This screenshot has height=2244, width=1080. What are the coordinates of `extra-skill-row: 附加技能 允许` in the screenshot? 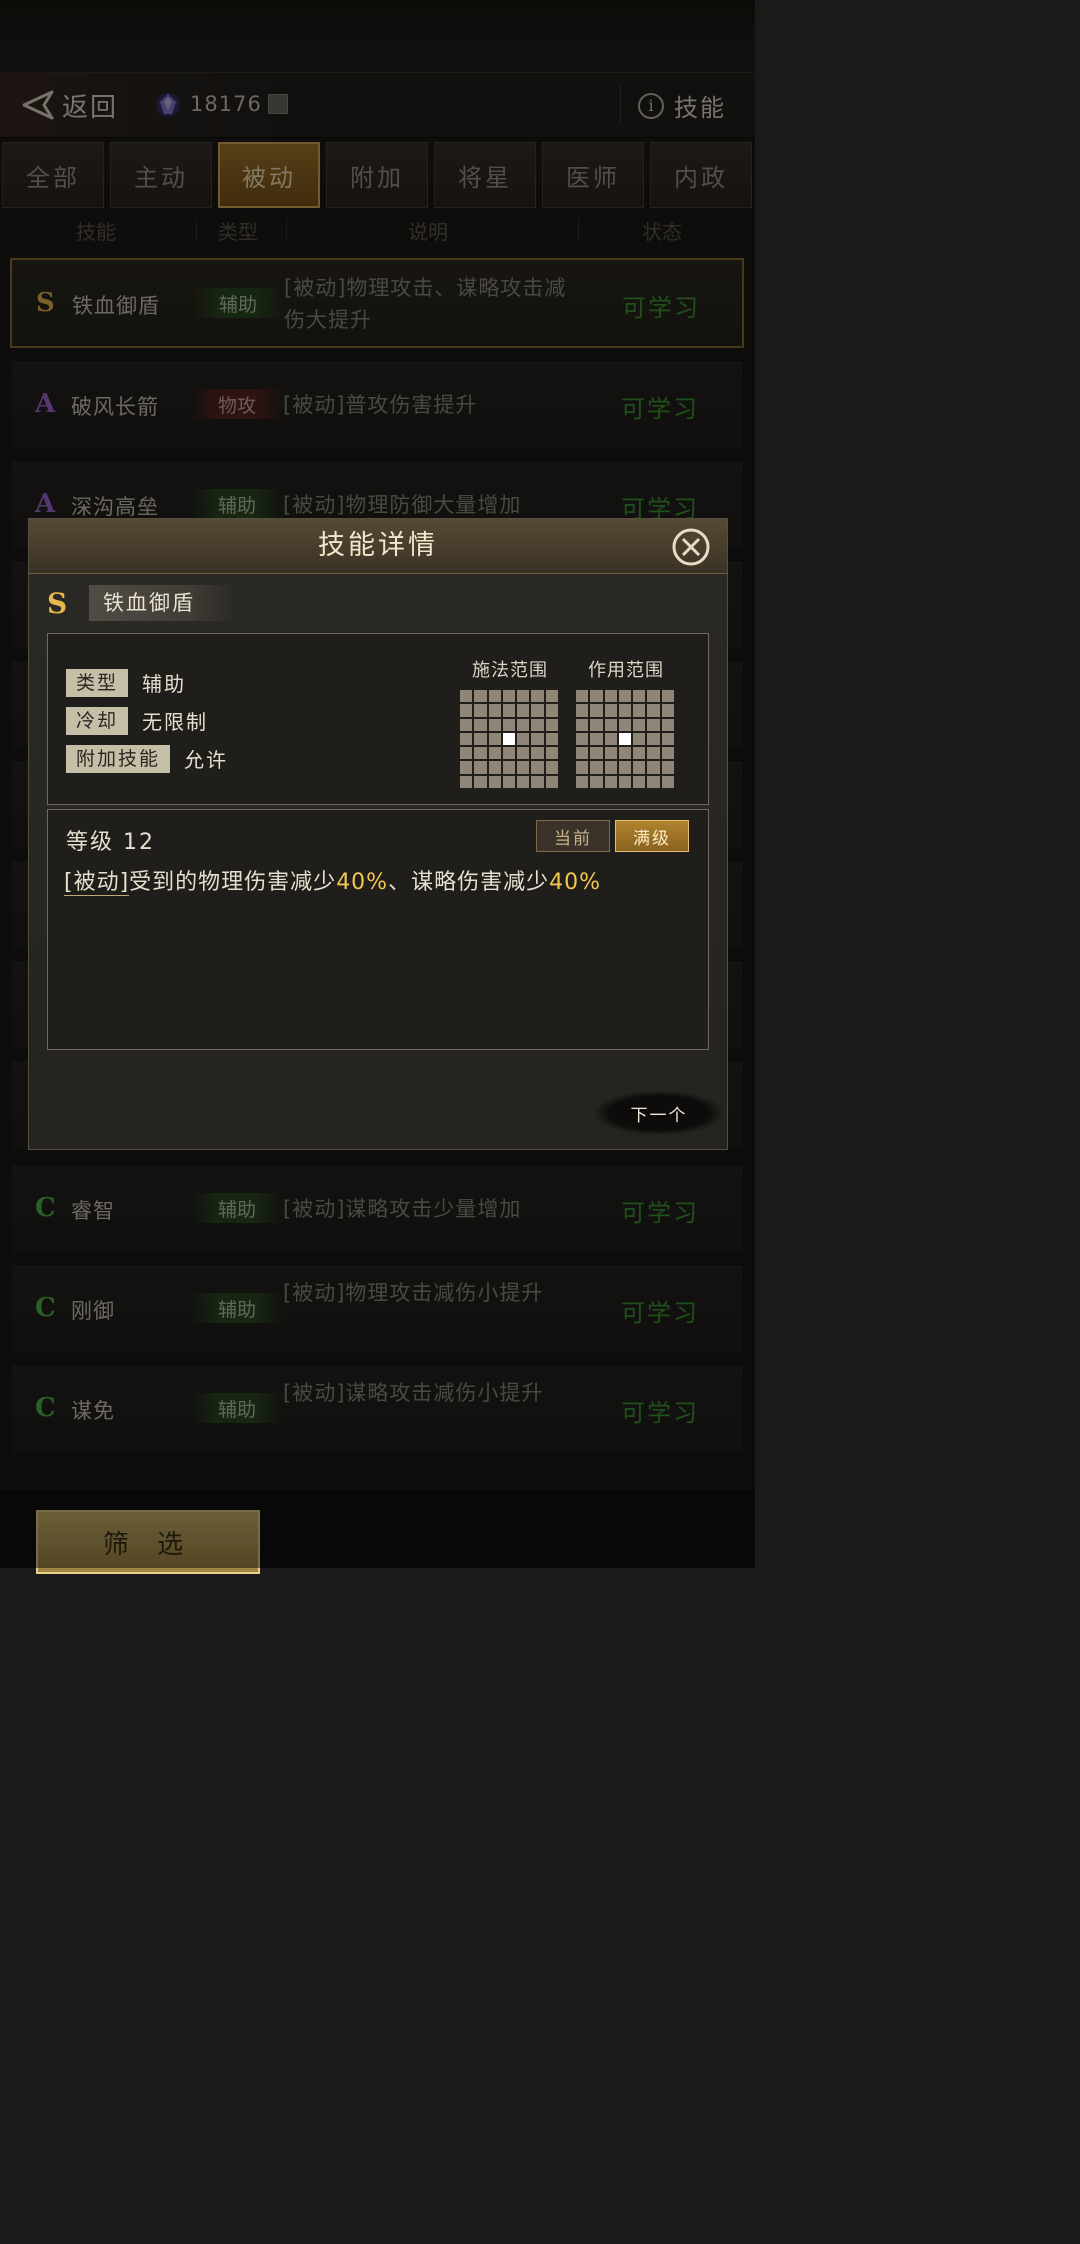 It's located at (147, 758).